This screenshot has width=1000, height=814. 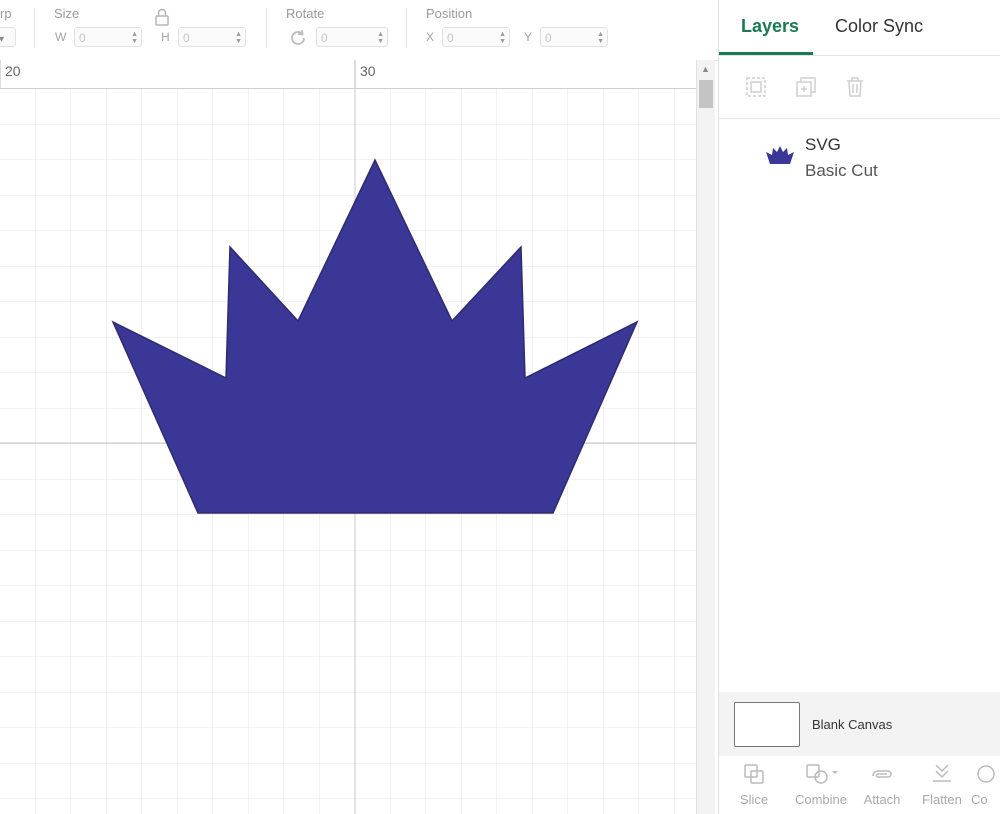 I want to click on y-stepper-icon: ▲ ▼, so click(x=600, y=38).